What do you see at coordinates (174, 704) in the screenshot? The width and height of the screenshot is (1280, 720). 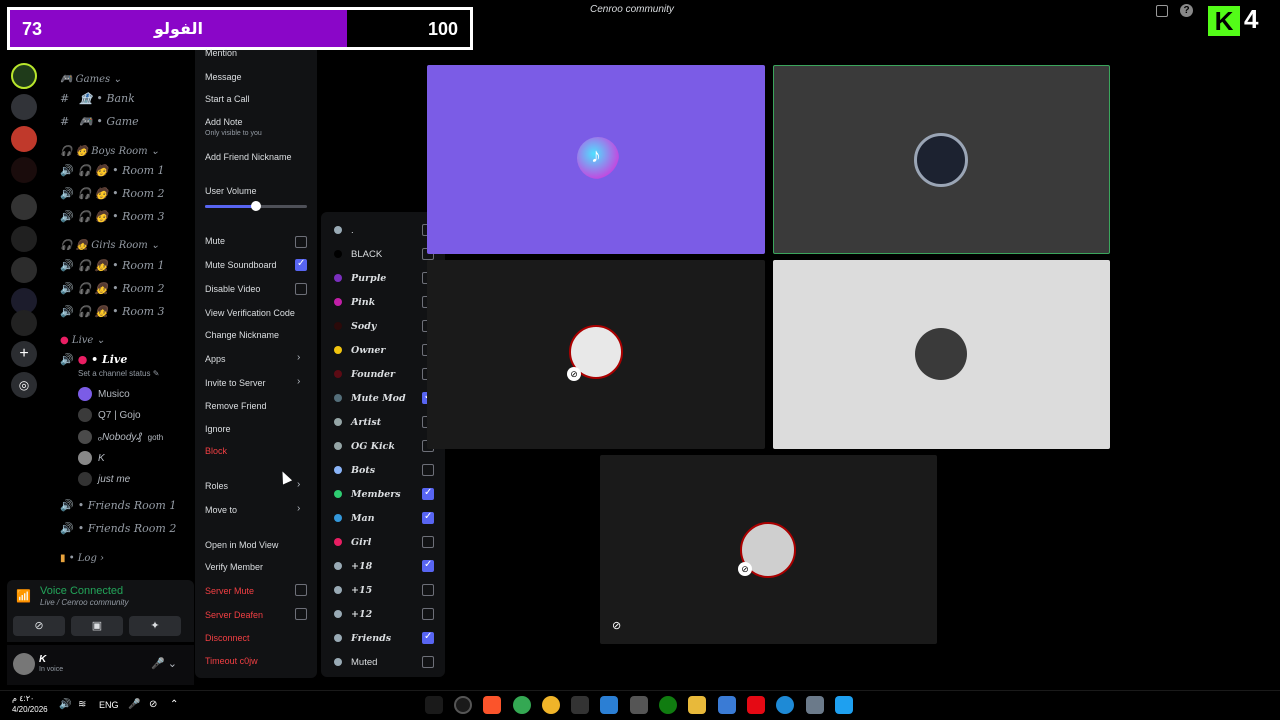 I see `chevron-up-icon: ⌃` at bounding box center [174, 704].